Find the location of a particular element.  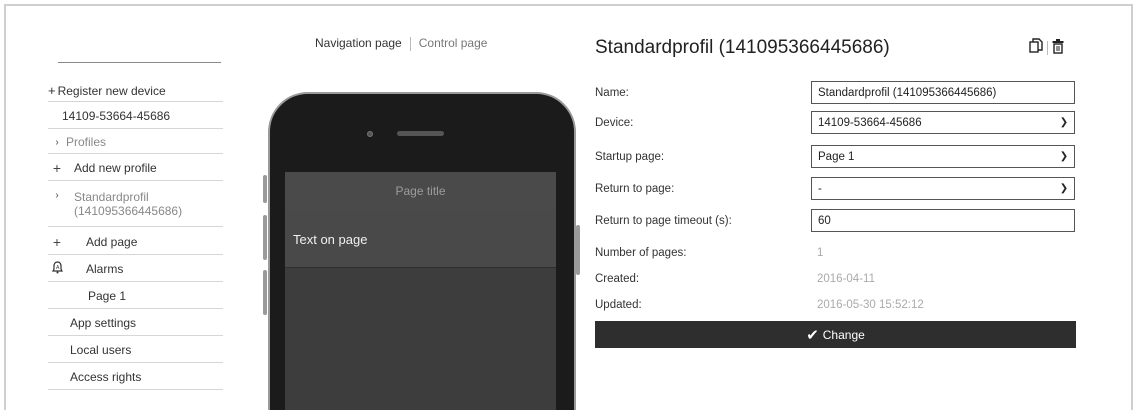

timeout-value: 60 is located at coordinates (824, 220).